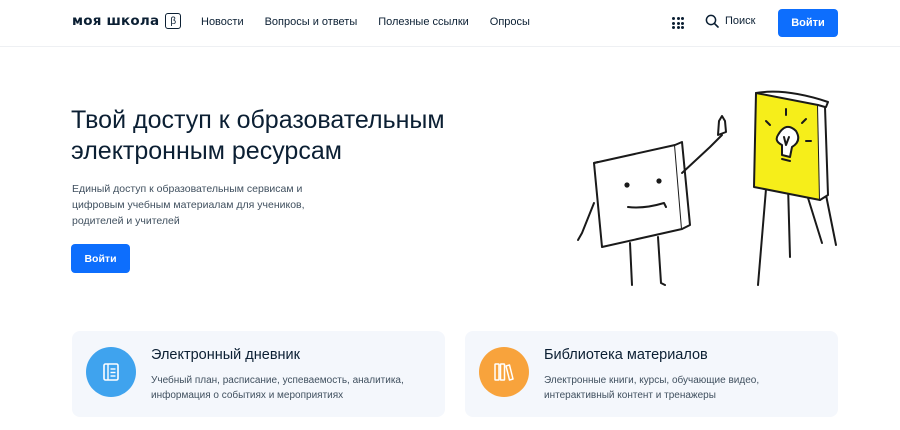 This screenshot has height=430, width=900. Describe the element at coordinates (423, 22) in the screenshot. I see `nav-link-useful-links: Полезные ссылки` at that location.